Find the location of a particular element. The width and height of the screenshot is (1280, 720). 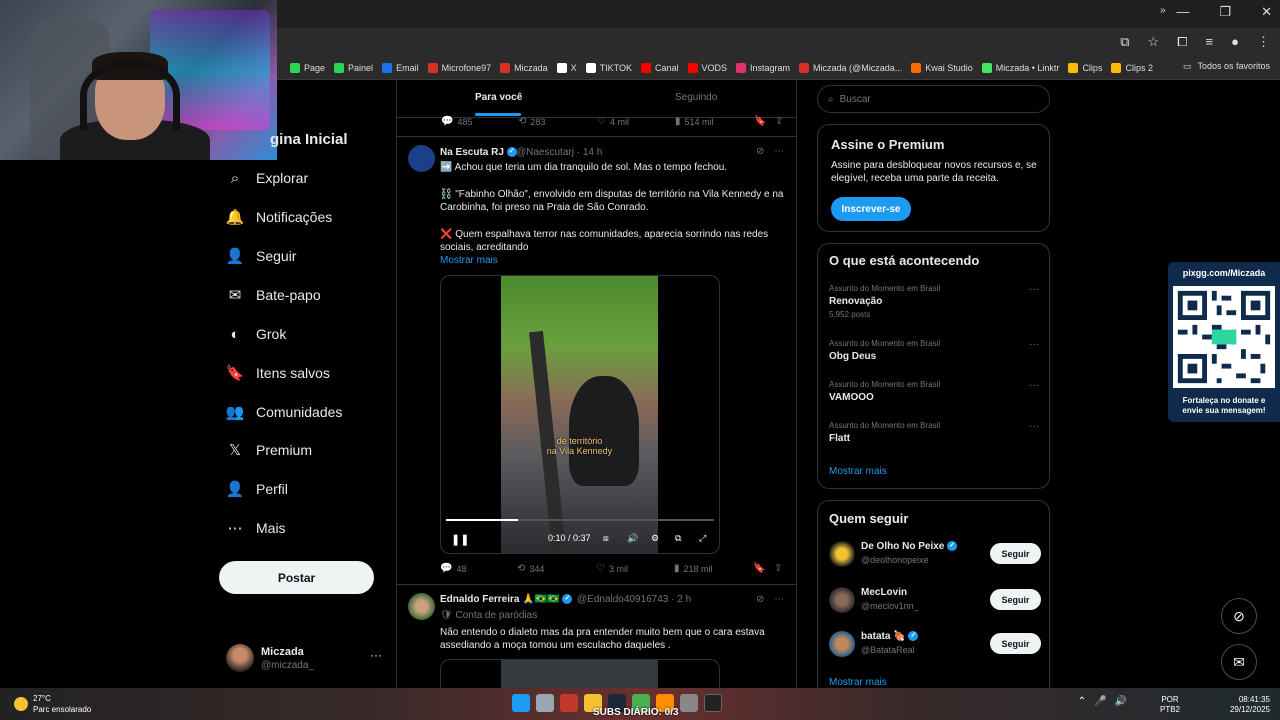

tab-following: Seguindo is located at coordinates (696, 97).